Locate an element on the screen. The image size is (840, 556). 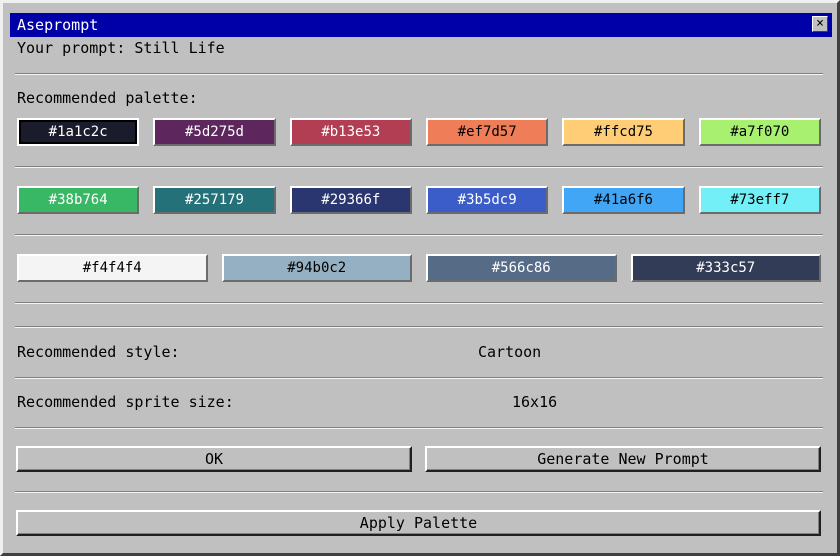
style-value: Cartoon is located at coordinates (510, 352).